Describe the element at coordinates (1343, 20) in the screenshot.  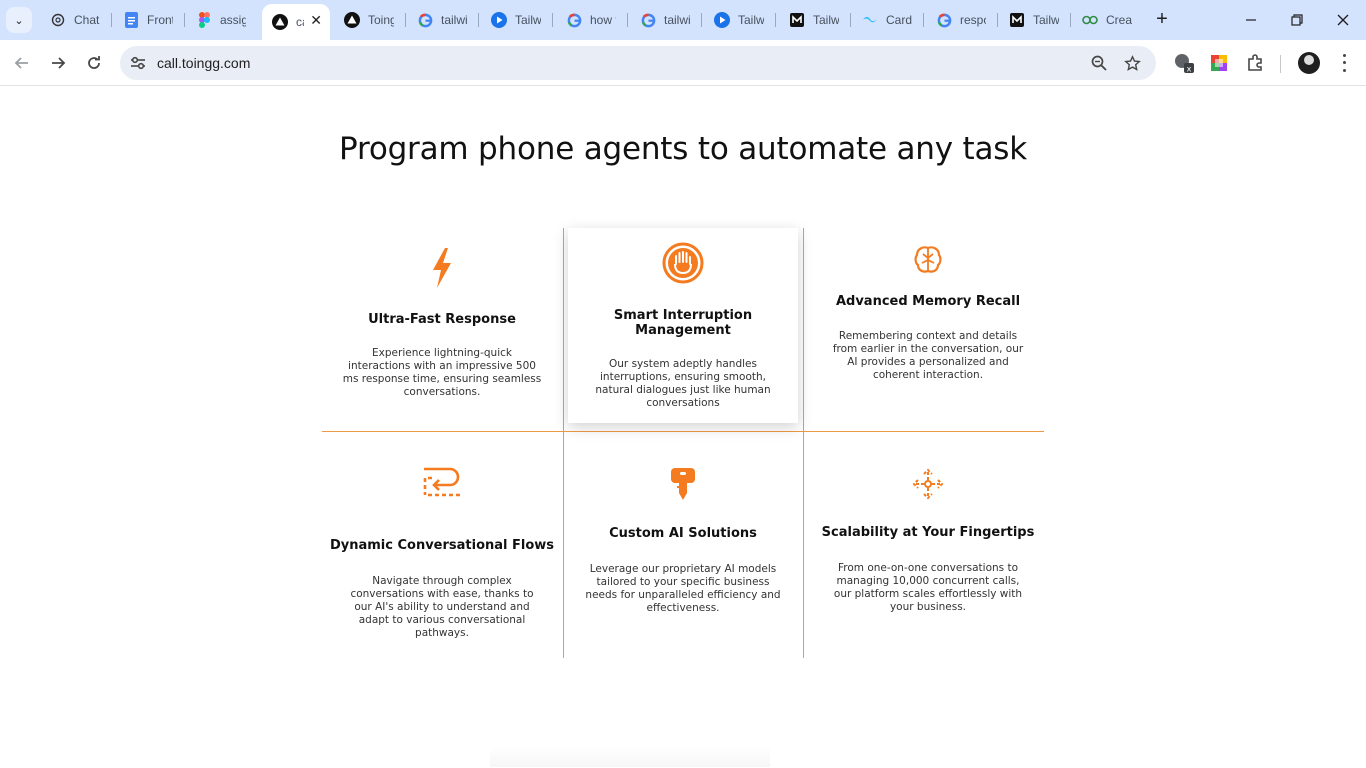
I see `close-window-button` at that location.